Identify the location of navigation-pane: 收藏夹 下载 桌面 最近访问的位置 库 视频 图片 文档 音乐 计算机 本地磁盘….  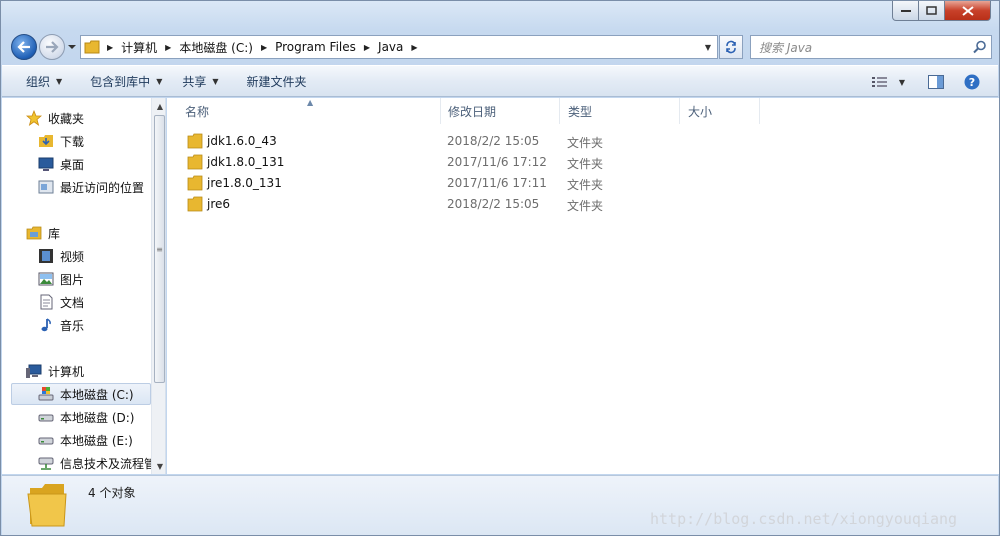
(84, 286).